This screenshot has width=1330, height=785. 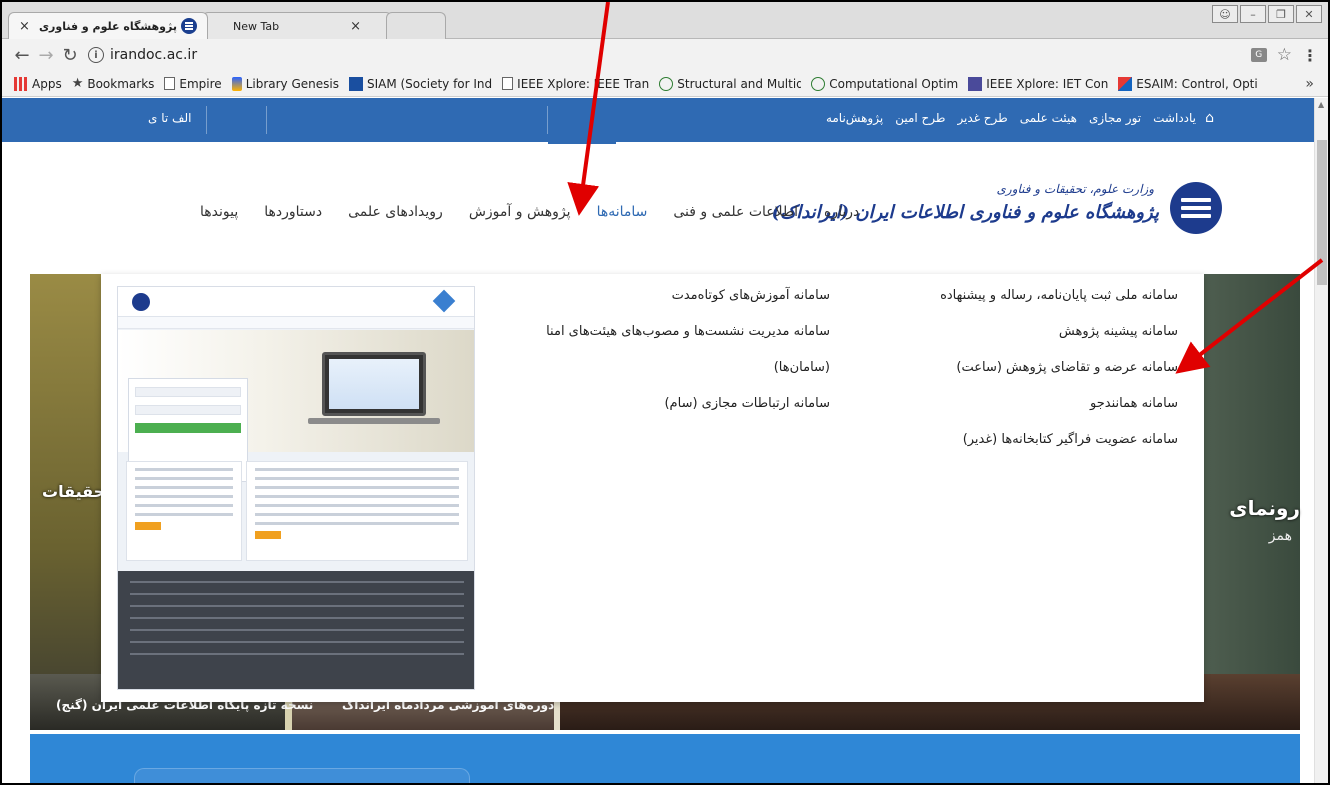 What do you see at coordinates (236, 83) in the screenshot?
I see `library-icon` at bounding box center [236, 83].